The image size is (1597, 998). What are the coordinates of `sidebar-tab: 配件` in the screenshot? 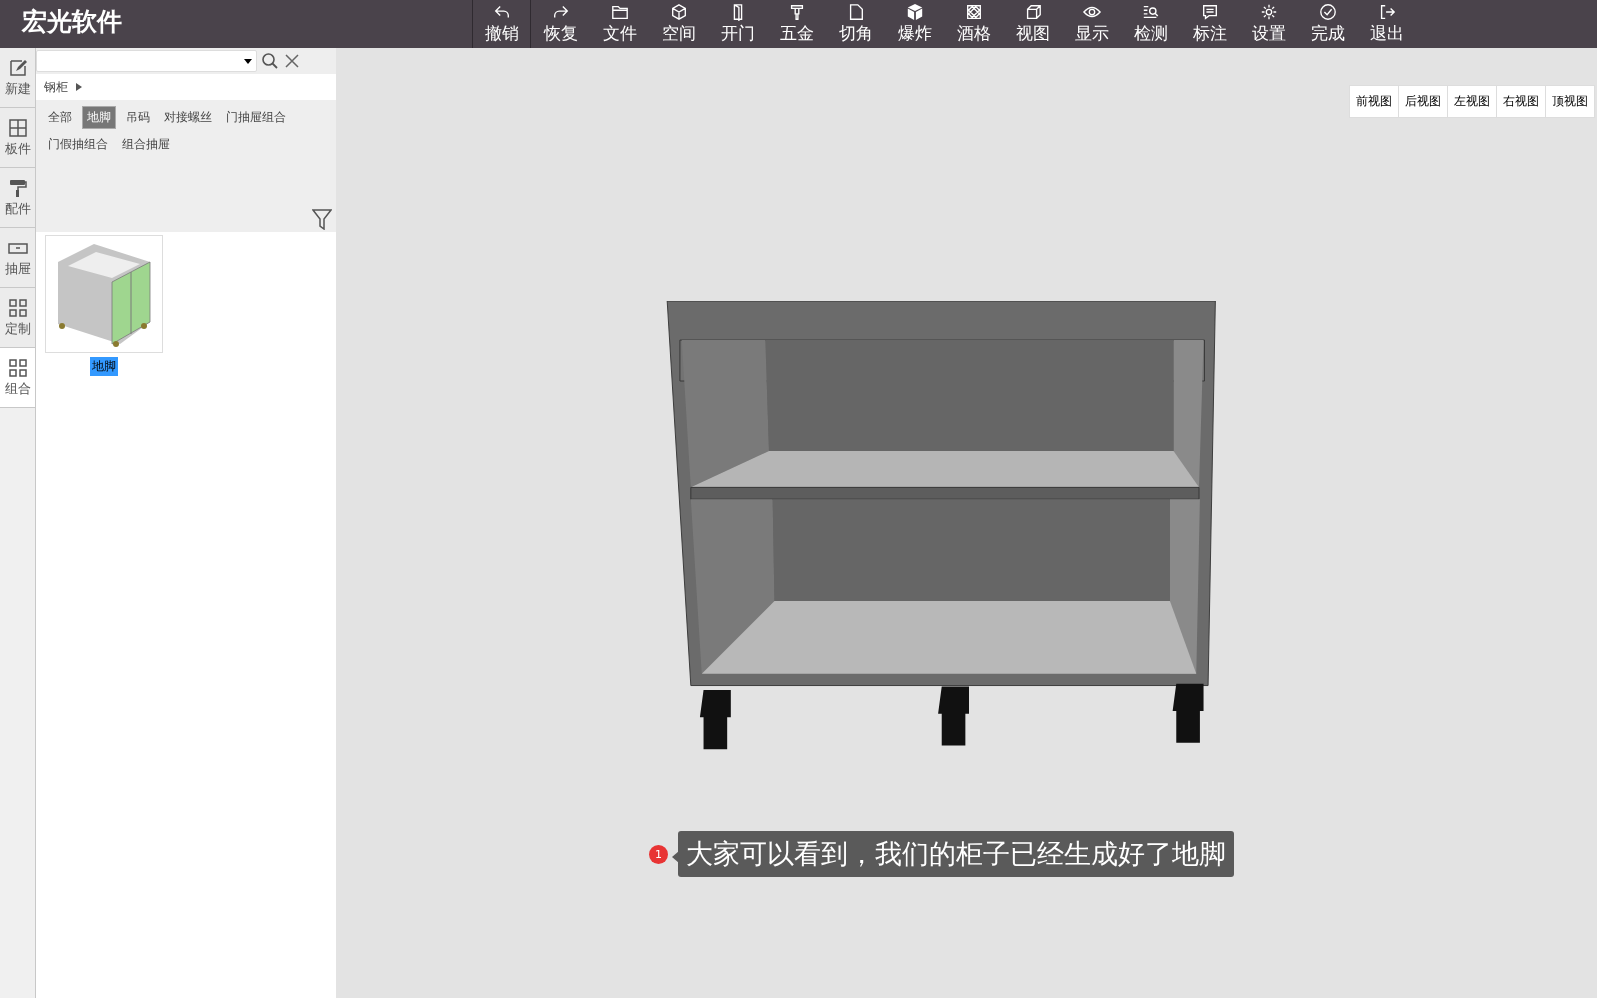 It's located at (17, 198).